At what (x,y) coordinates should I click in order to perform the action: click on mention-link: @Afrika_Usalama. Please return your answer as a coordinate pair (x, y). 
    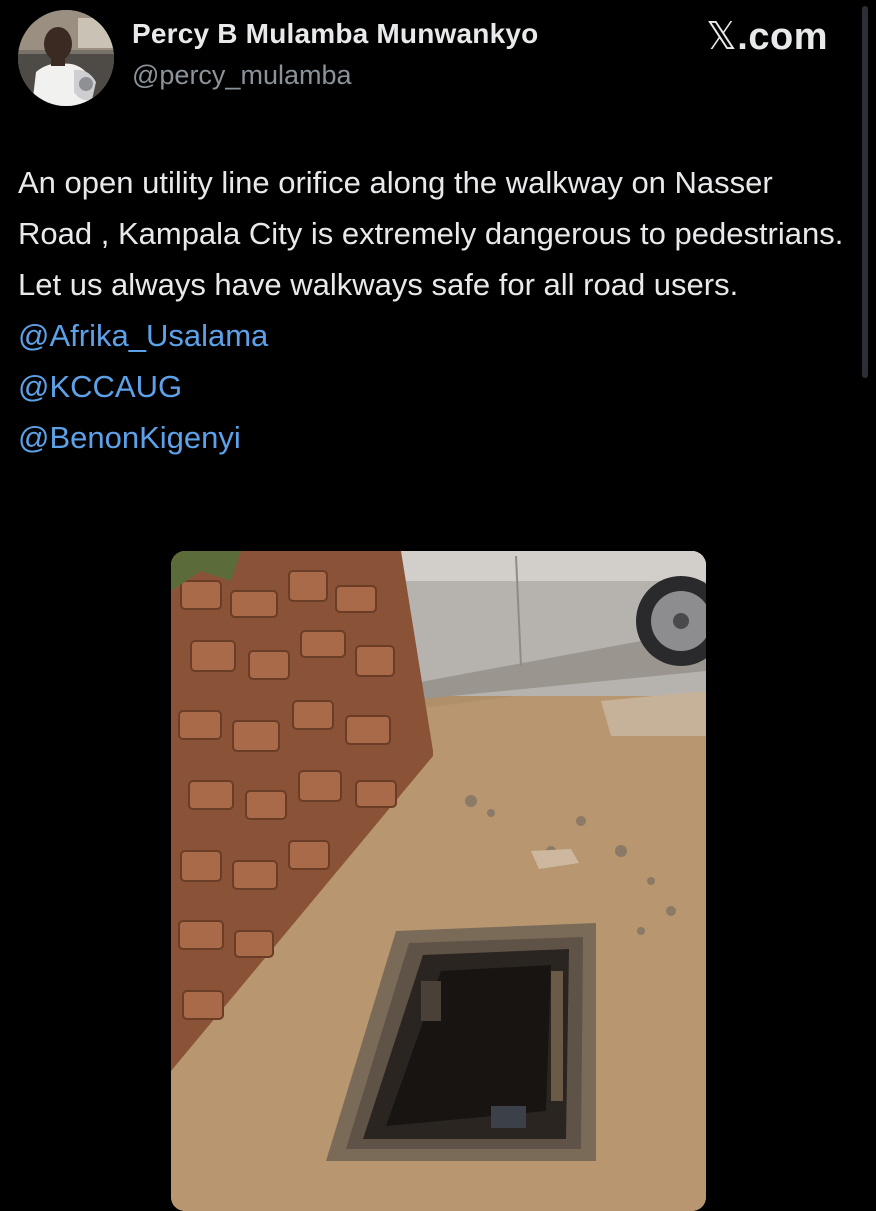
    Looking at the image, I should click on (433, 335).